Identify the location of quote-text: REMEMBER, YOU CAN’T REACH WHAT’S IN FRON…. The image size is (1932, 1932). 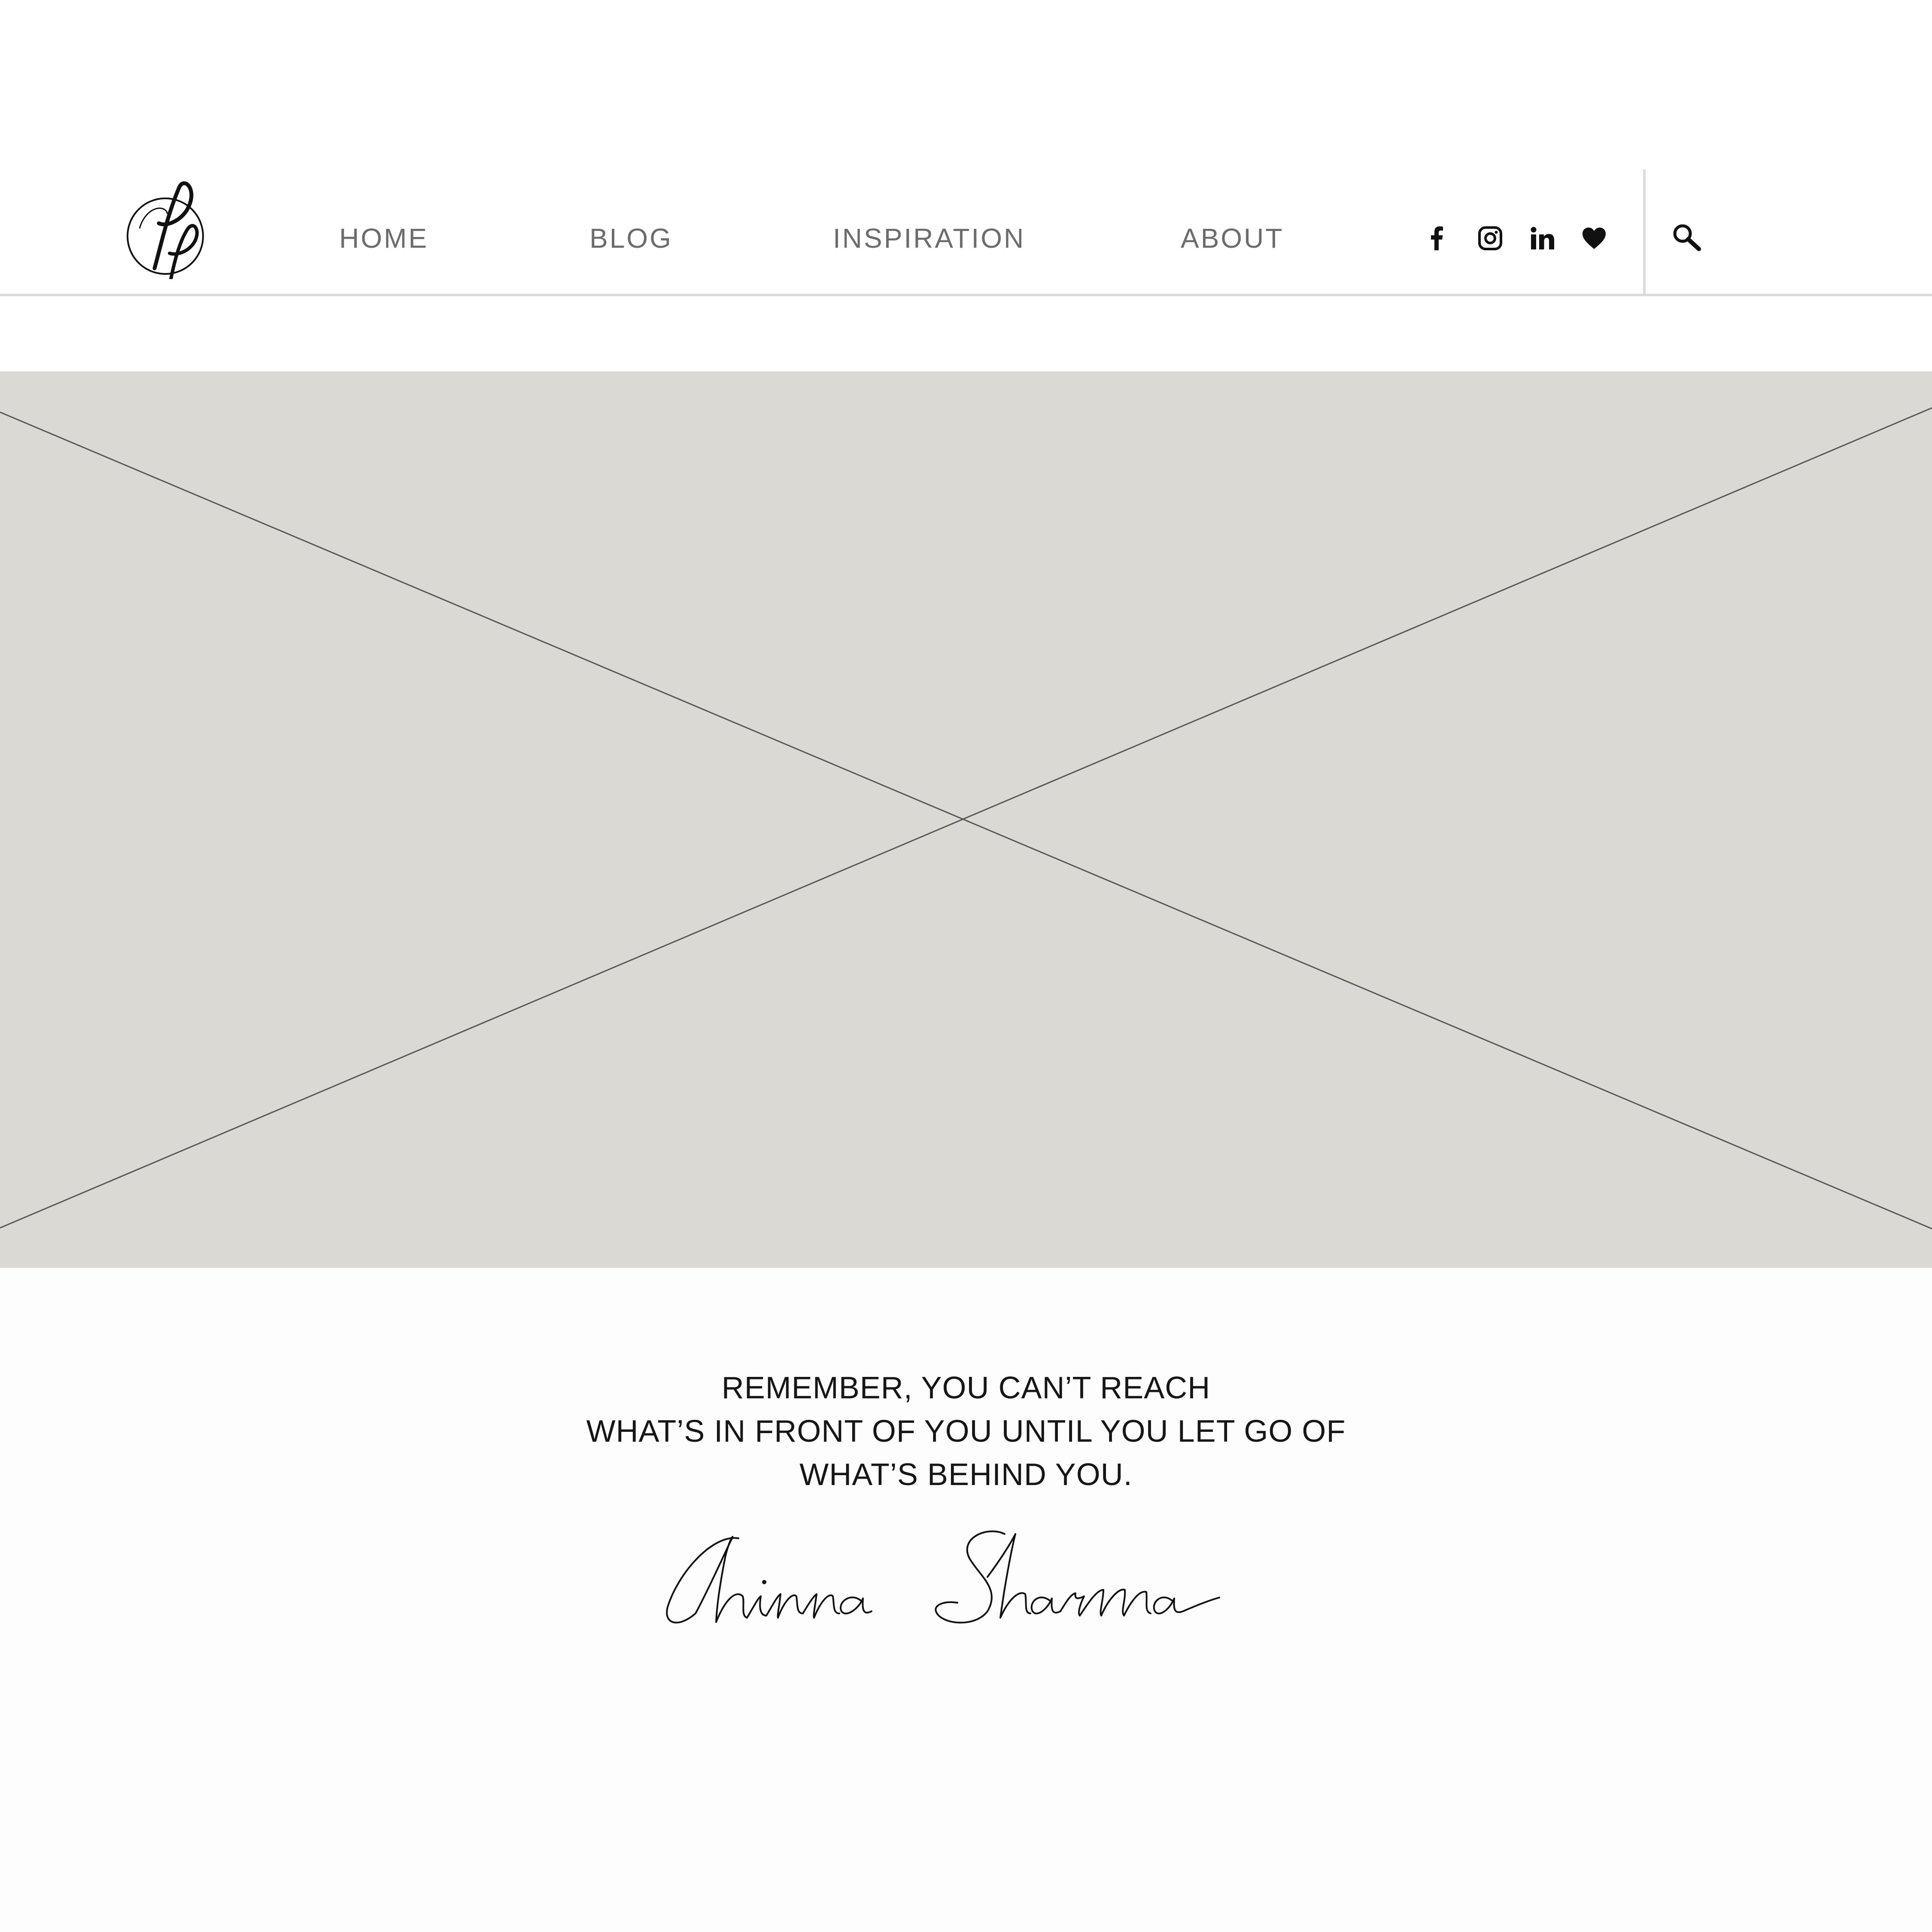
(966, 1432).